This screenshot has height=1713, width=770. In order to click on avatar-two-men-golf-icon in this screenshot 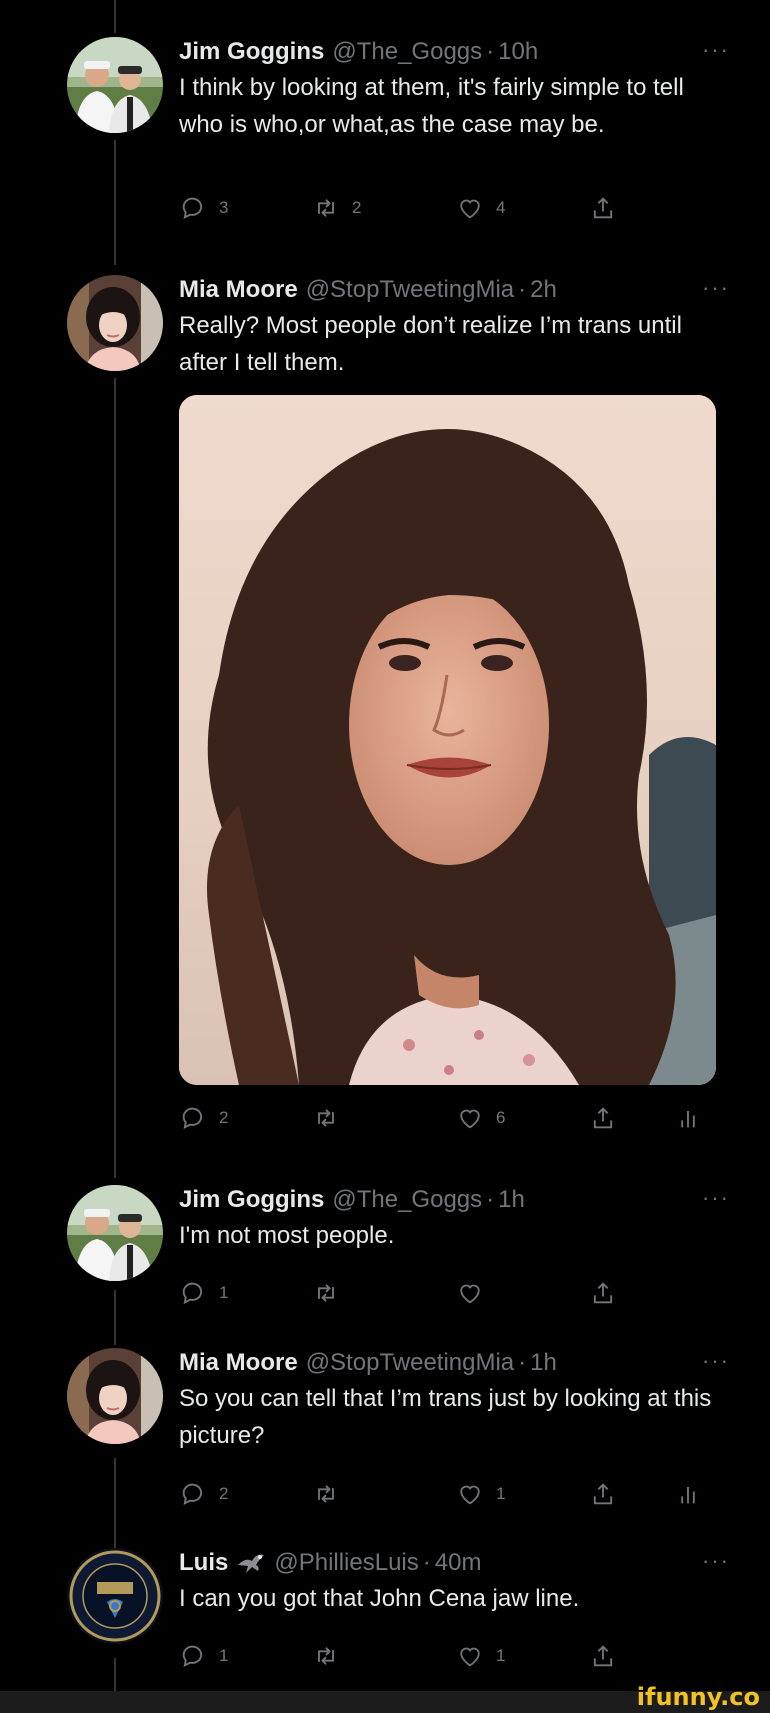, I will do `click(115, 85)`.